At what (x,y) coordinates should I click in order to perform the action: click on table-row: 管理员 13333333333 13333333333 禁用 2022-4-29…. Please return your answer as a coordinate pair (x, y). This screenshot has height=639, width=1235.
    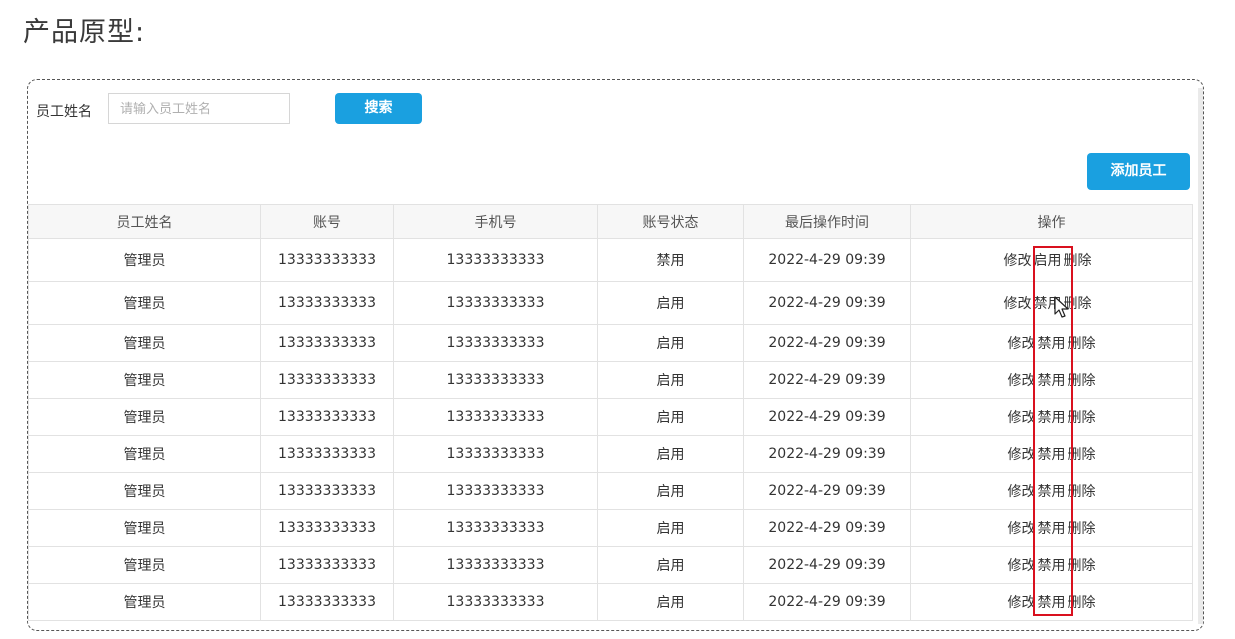
    Looking at the image, I should click on (610, 260).